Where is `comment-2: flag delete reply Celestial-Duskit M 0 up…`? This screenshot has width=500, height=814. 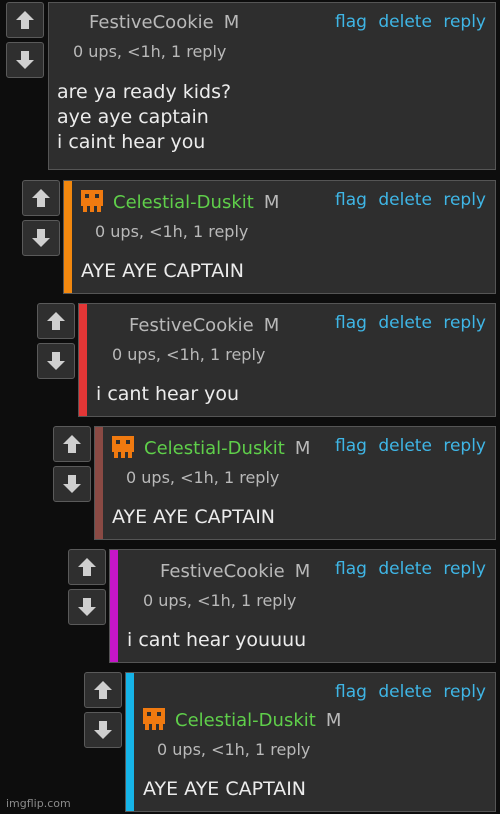
comment-2: flag delete reply Celestial-Duskit M 0 up… is located at coordinates (259, 237).